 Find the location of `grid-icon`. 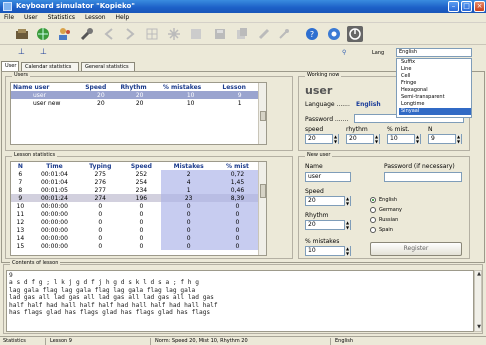

grid-icon is located at coordinates (152, 34).